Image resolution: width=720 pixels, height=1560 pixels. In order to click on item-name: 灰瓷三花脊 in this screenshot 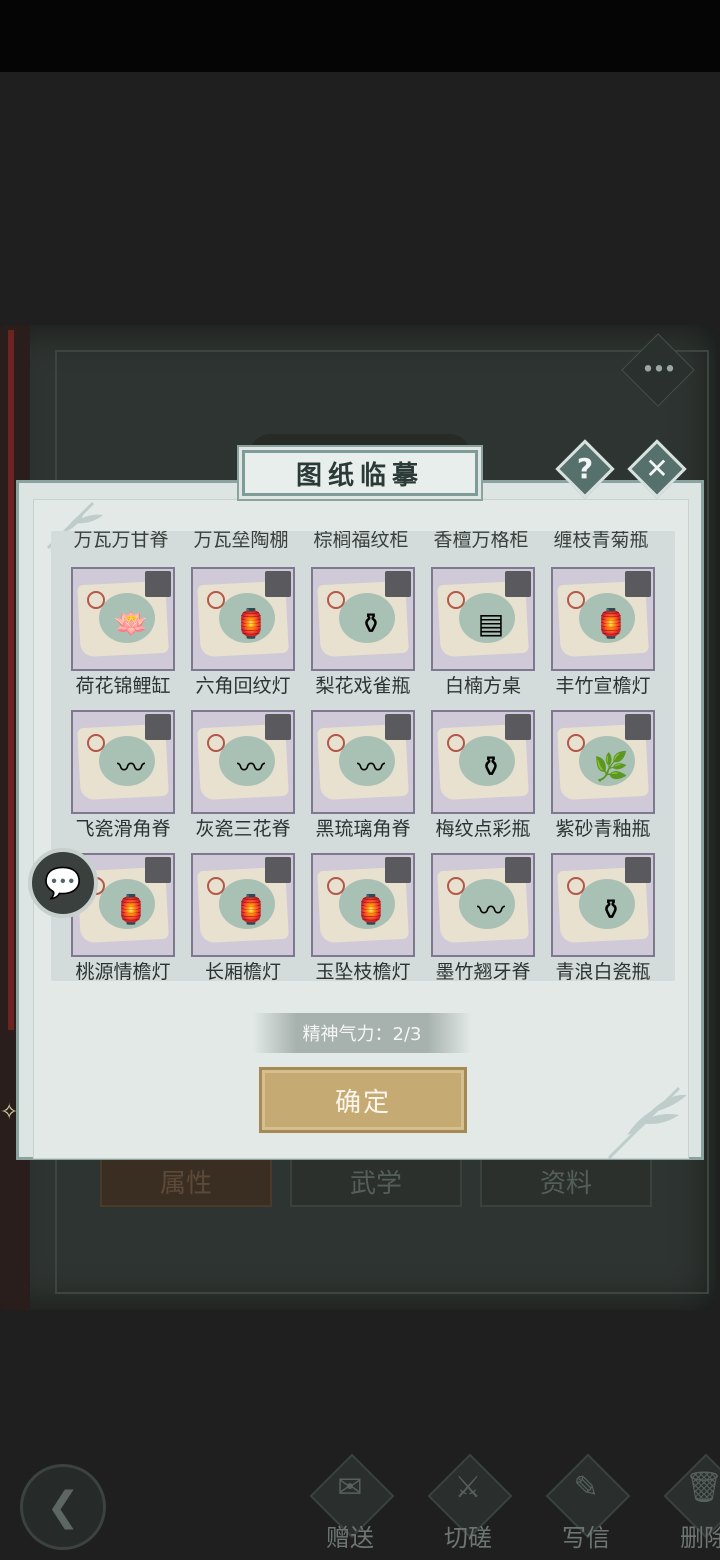, I will do `click(243, 829)`.